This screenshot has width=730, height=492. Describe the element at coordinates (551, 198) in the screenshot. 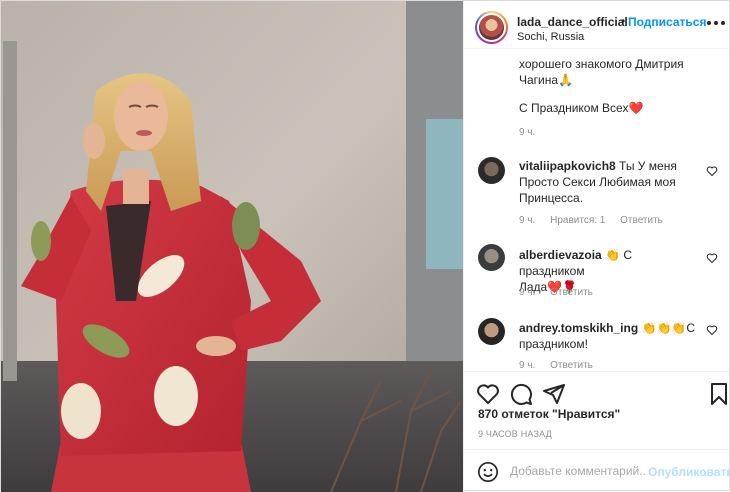

I see `comment-body-line: Принцесса.` at that location.